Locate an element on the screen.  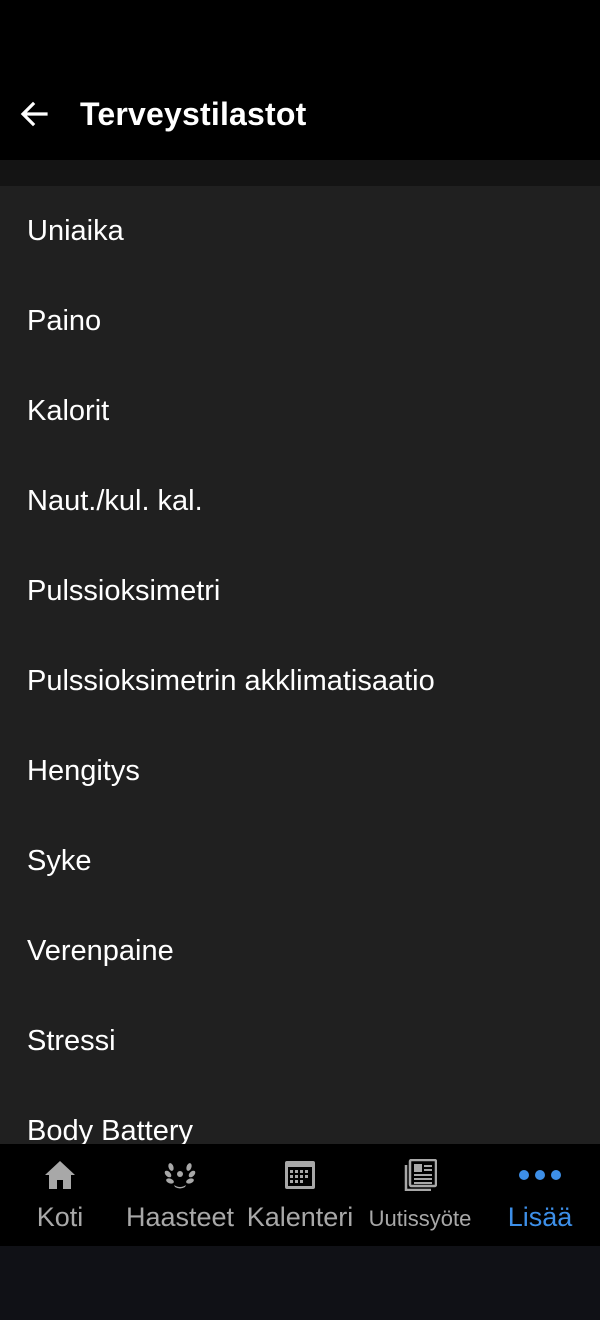
nav-calendar: Kalenteri is located at coordinates (300, 1195).